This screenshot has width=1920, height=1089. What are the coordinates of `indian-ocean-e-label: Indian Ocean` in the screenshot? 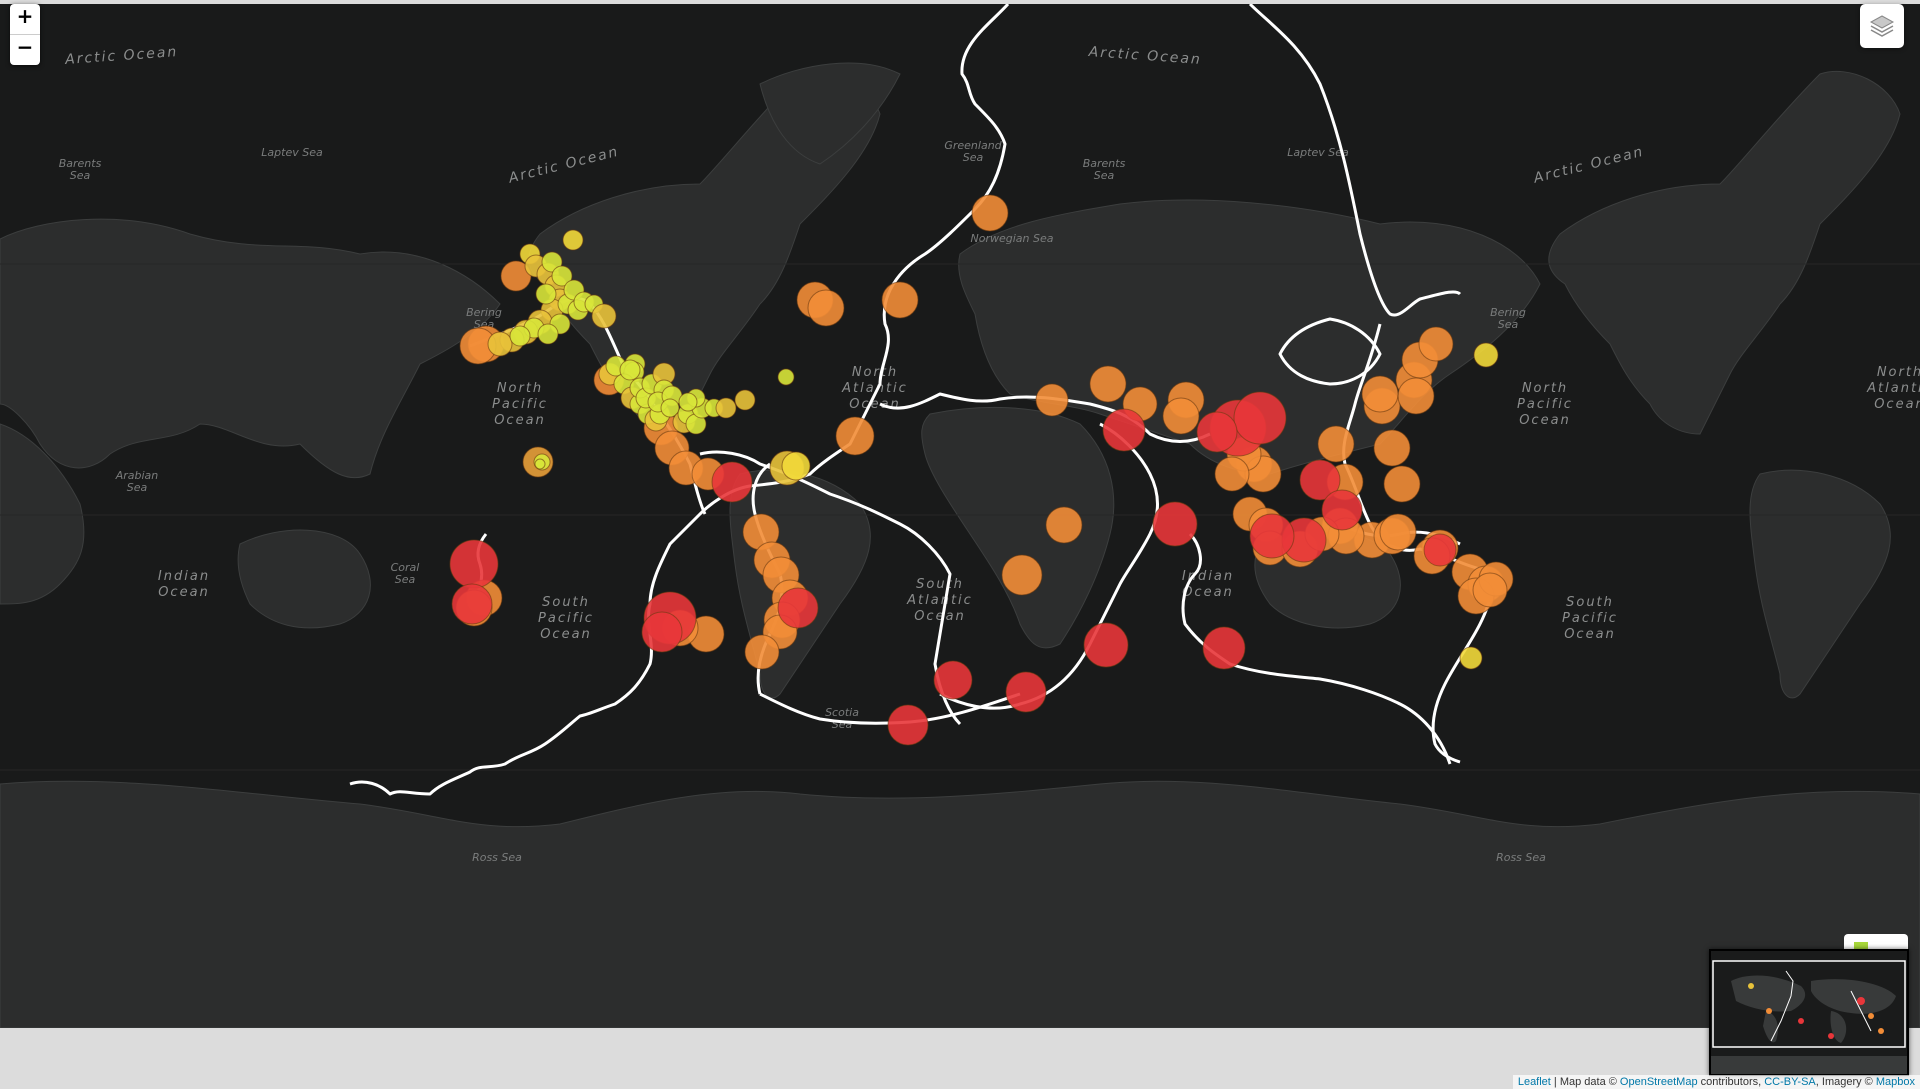 It's located at (1208, 584).